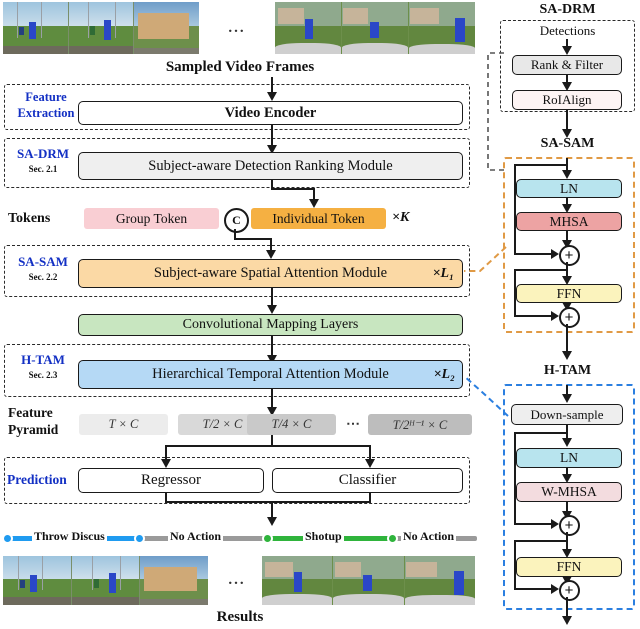 This screenshot has height=629, width=640. Describe the element at coordinates (567, 100) in the screenshot. I see `roialign-box: RoIAlign` at that location.